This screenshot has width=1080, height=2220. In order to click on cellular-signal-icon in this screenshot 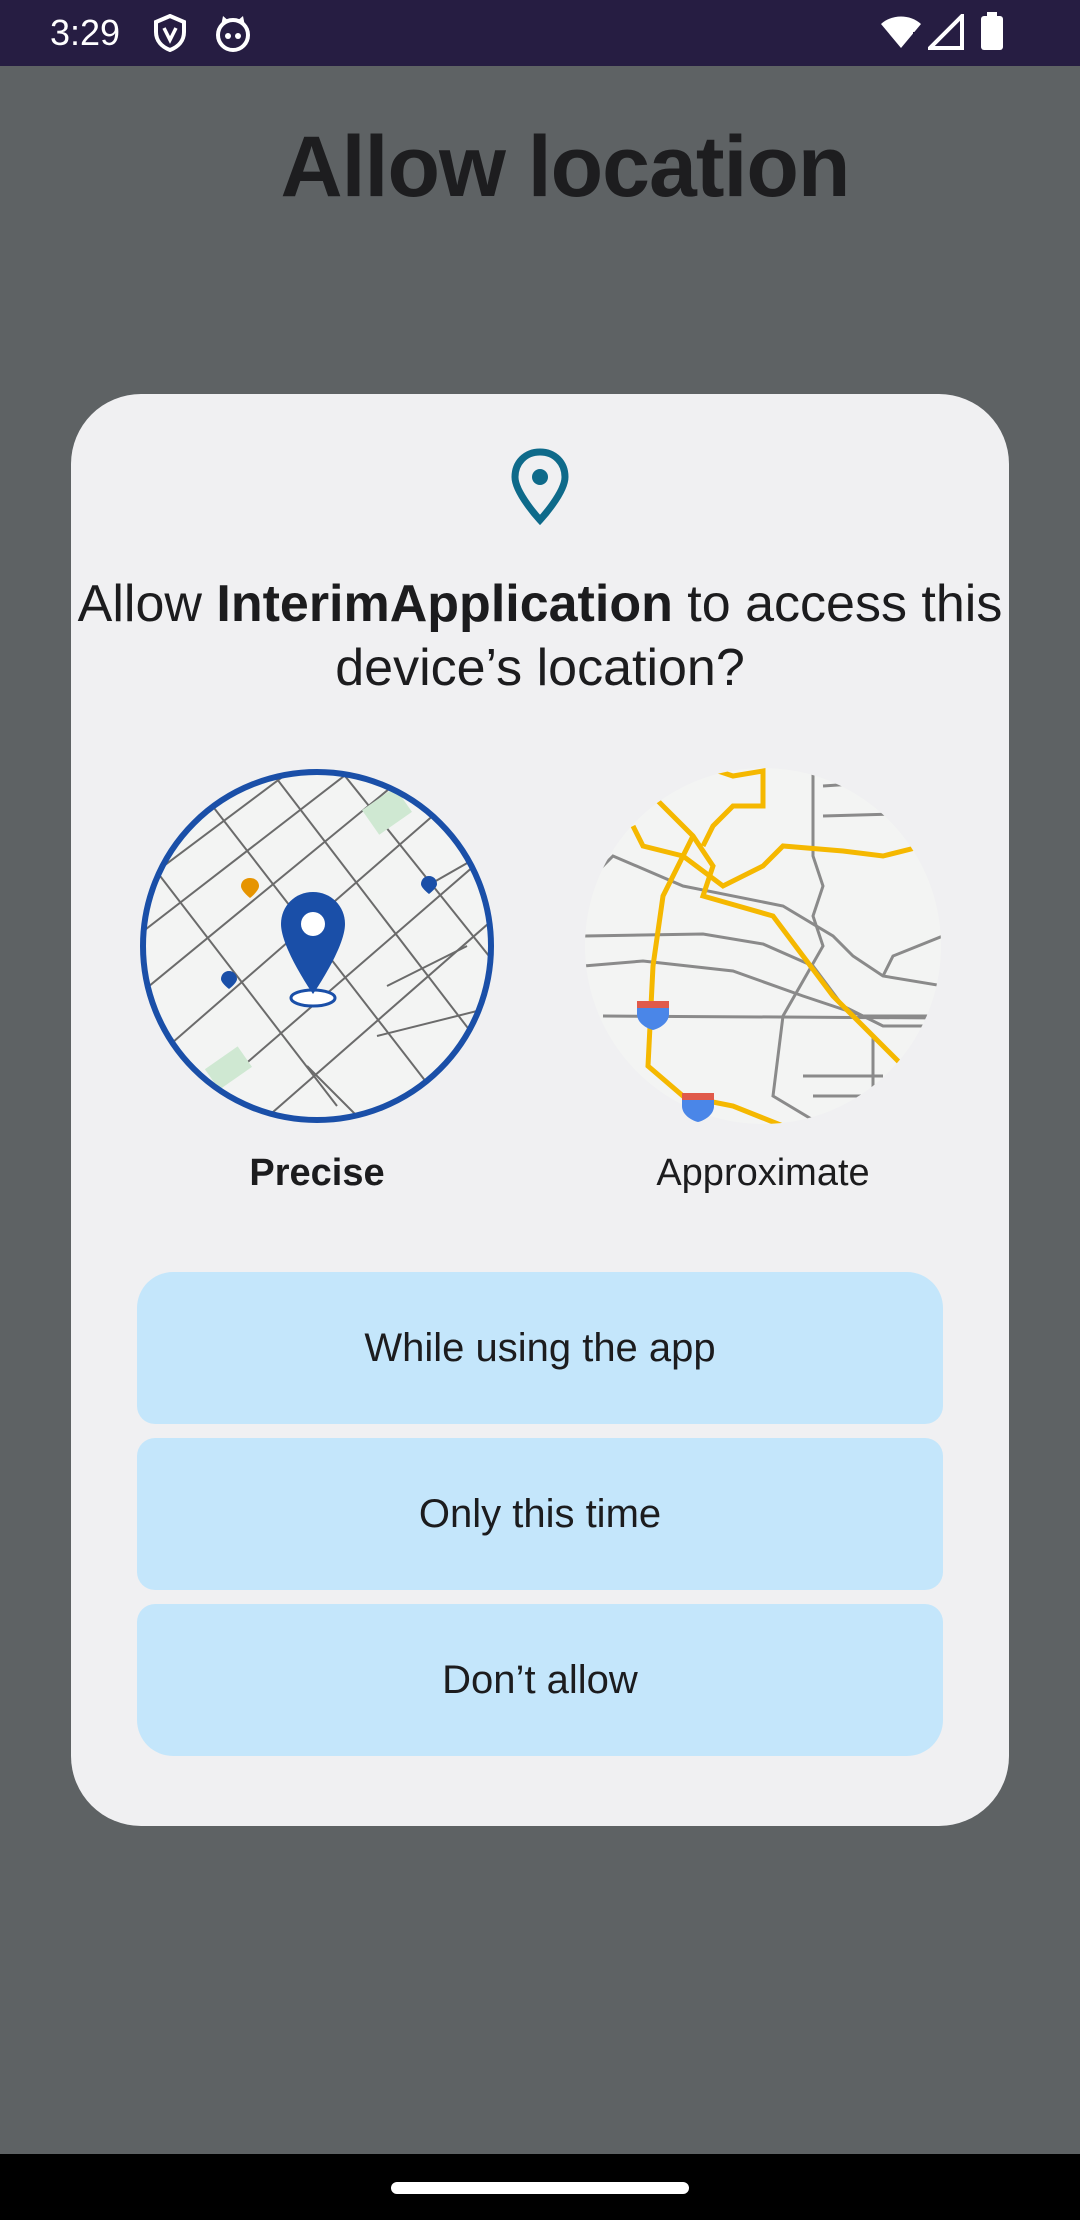, I will do `click(944, 33)`.